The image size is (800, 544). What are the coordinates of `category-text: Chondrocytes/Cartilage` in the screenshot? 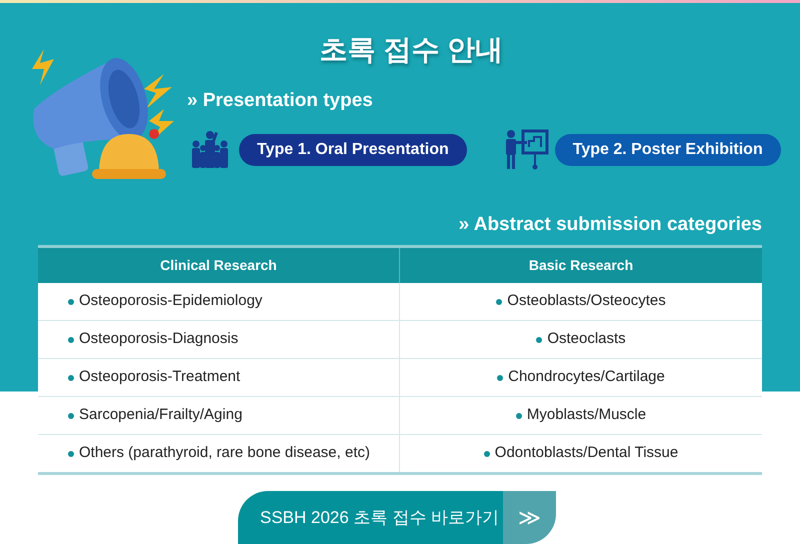 It's located at (586, 377).